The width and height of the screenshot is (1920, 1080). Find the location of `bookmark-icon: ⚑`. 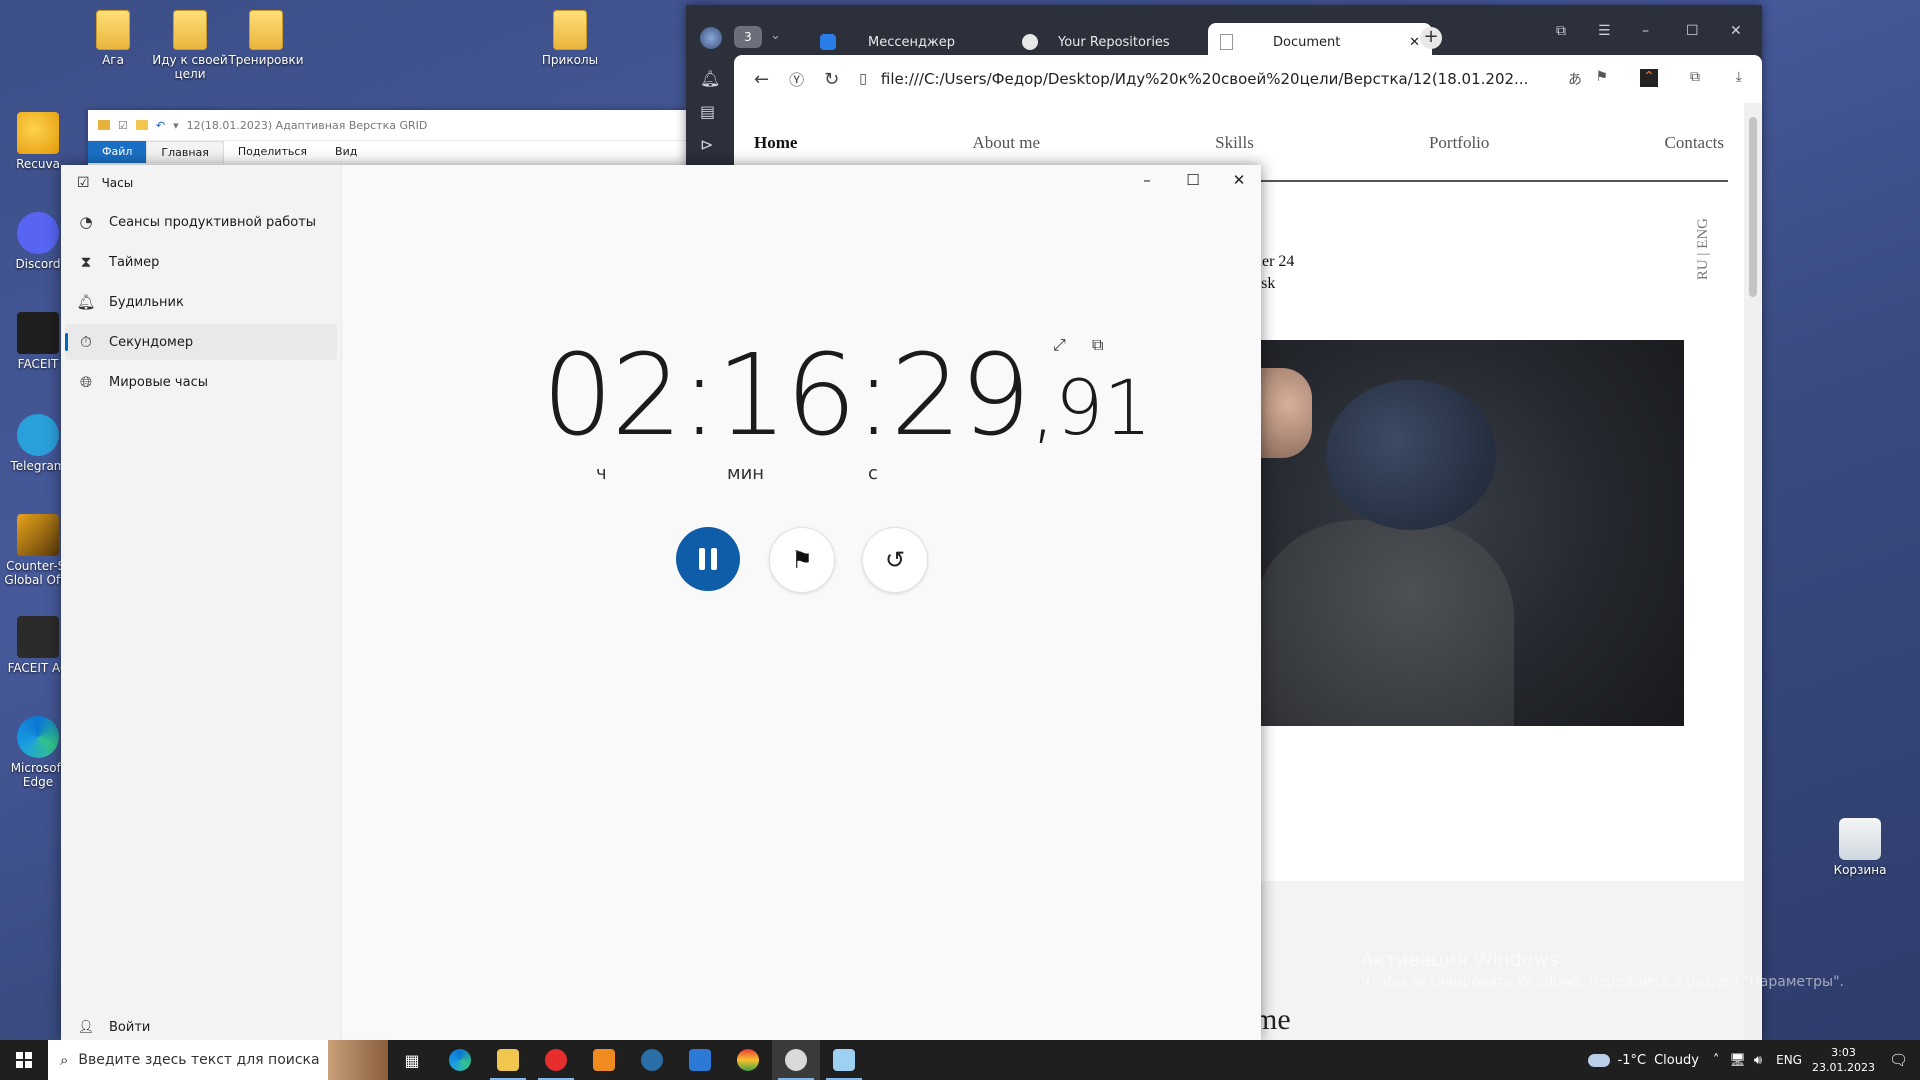

bookmark-icon: ⚑ is located at coordinates (1601, 77).